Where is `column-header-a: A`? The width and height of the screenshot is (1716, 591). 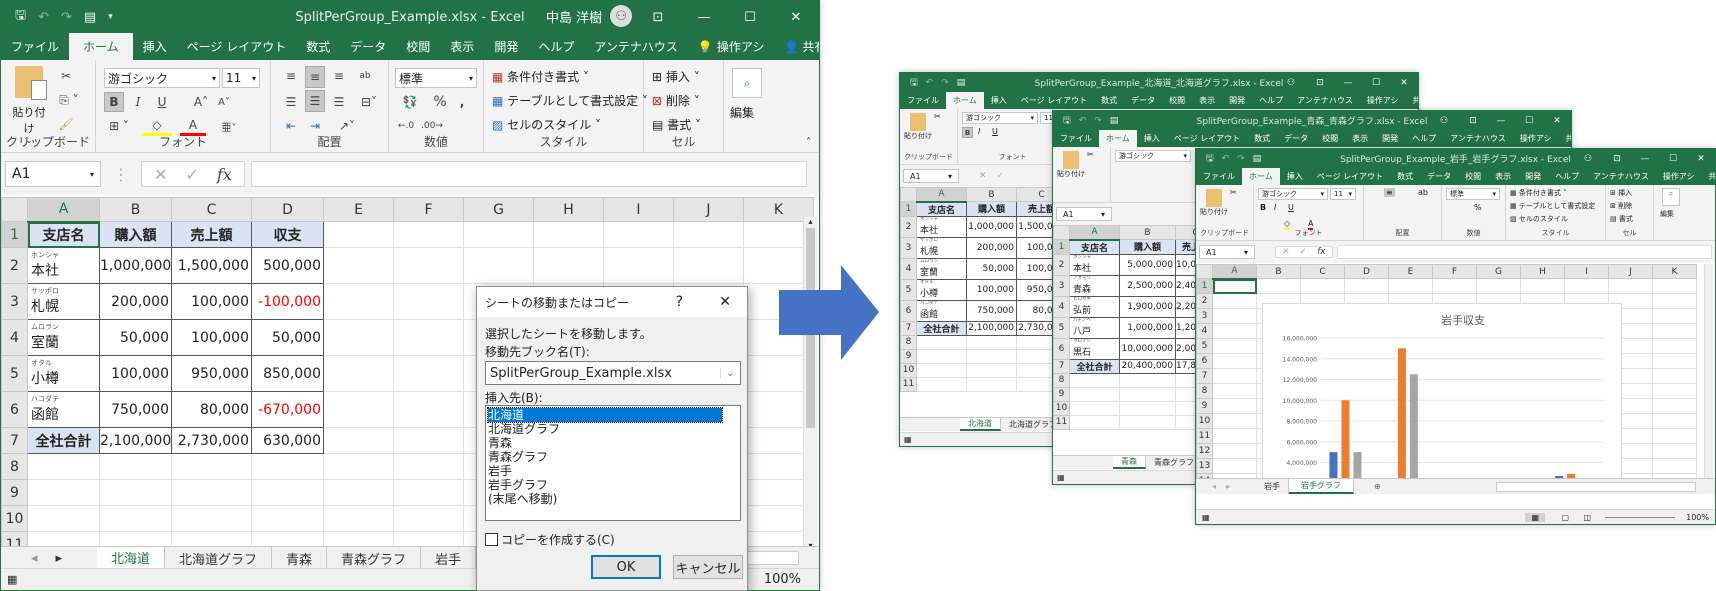
column-header-a: A is located at coordinates (941, 195).